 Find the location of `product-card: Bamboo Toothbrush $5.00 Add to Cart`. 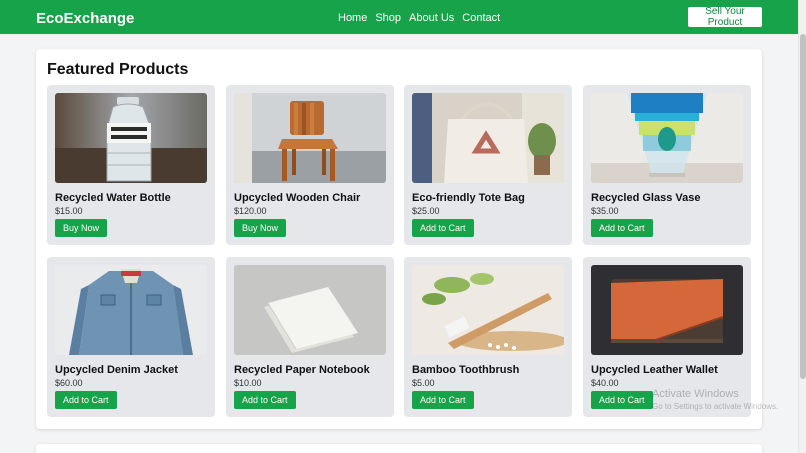

product-card: Bamboo Toothbrush $5.00 Add to Cart is located at coordinates (488, 337).